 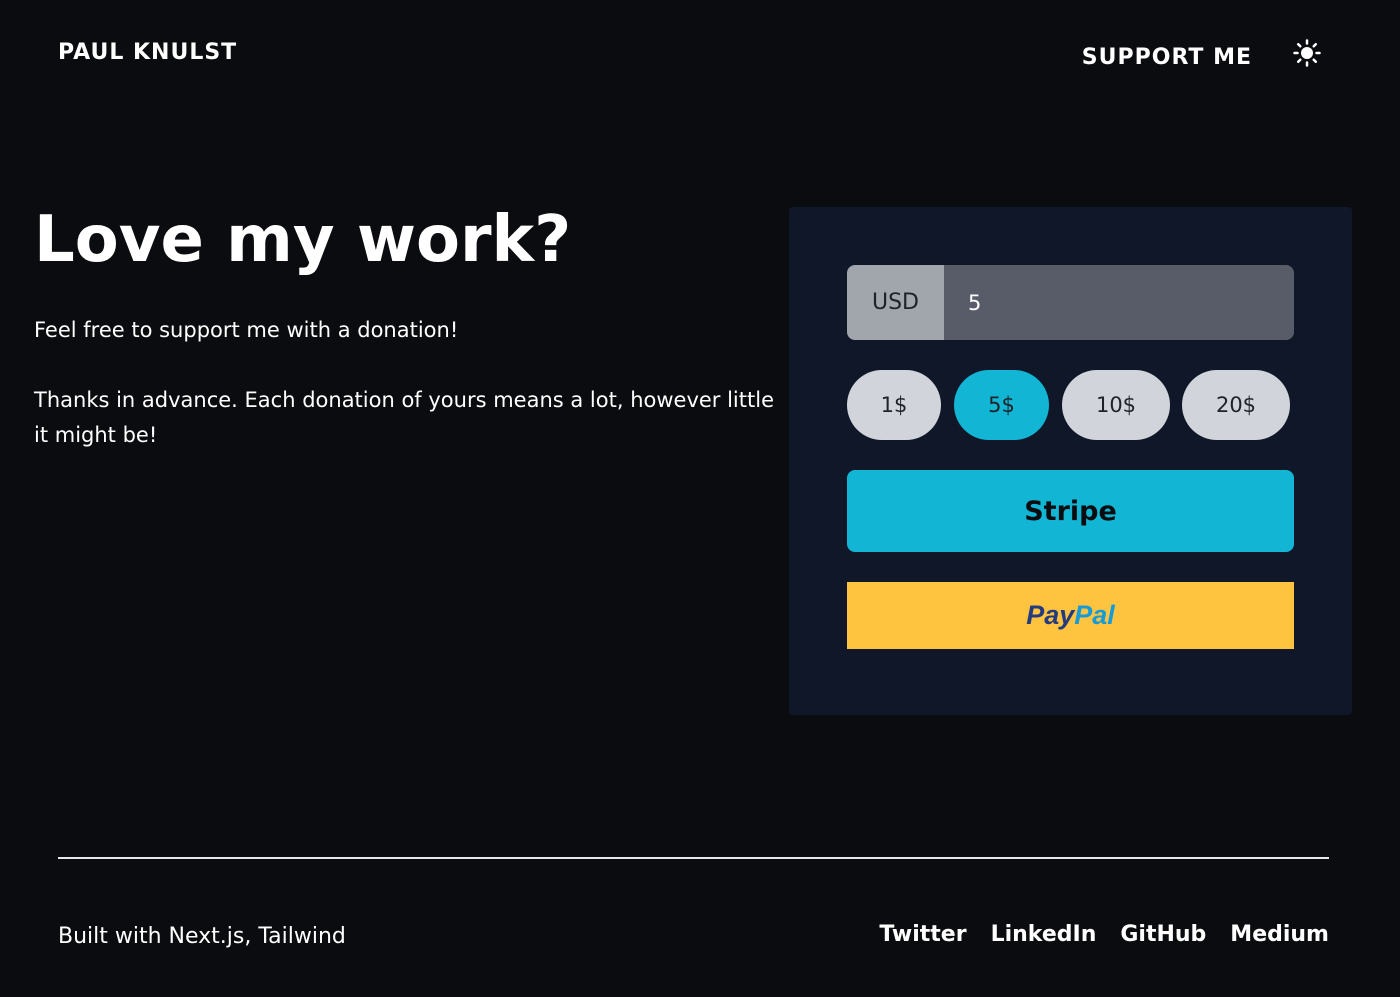 What do you see at coordinates (1104, 934) in the screenshot?
I see `footer-links: Twitter LinkedIn GitHub Medium` at bounding box center [1104, 934].